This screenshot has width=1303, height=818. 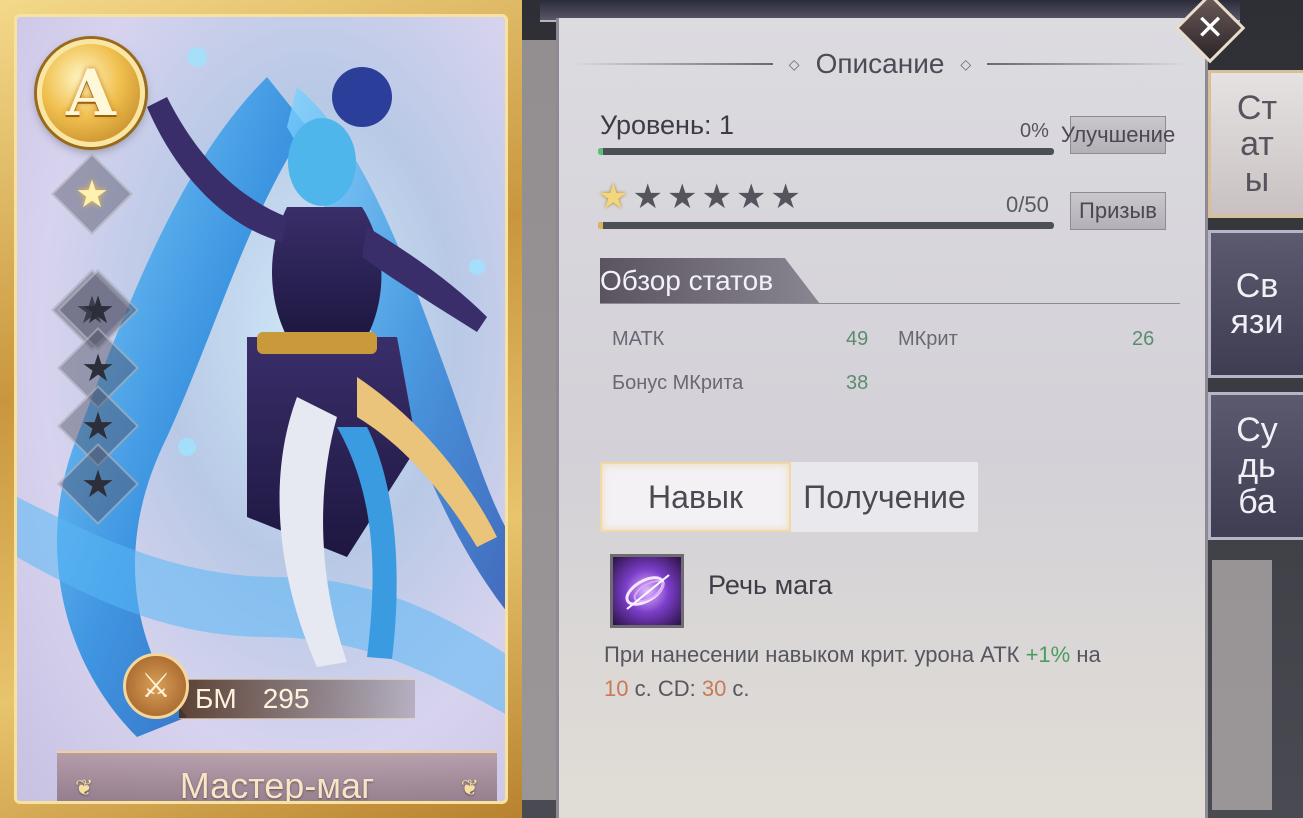 What do you see at coordinates (770, 585) in the screenshot?
I see `skill-name: Речь мага` at bounding box center [770, 585].